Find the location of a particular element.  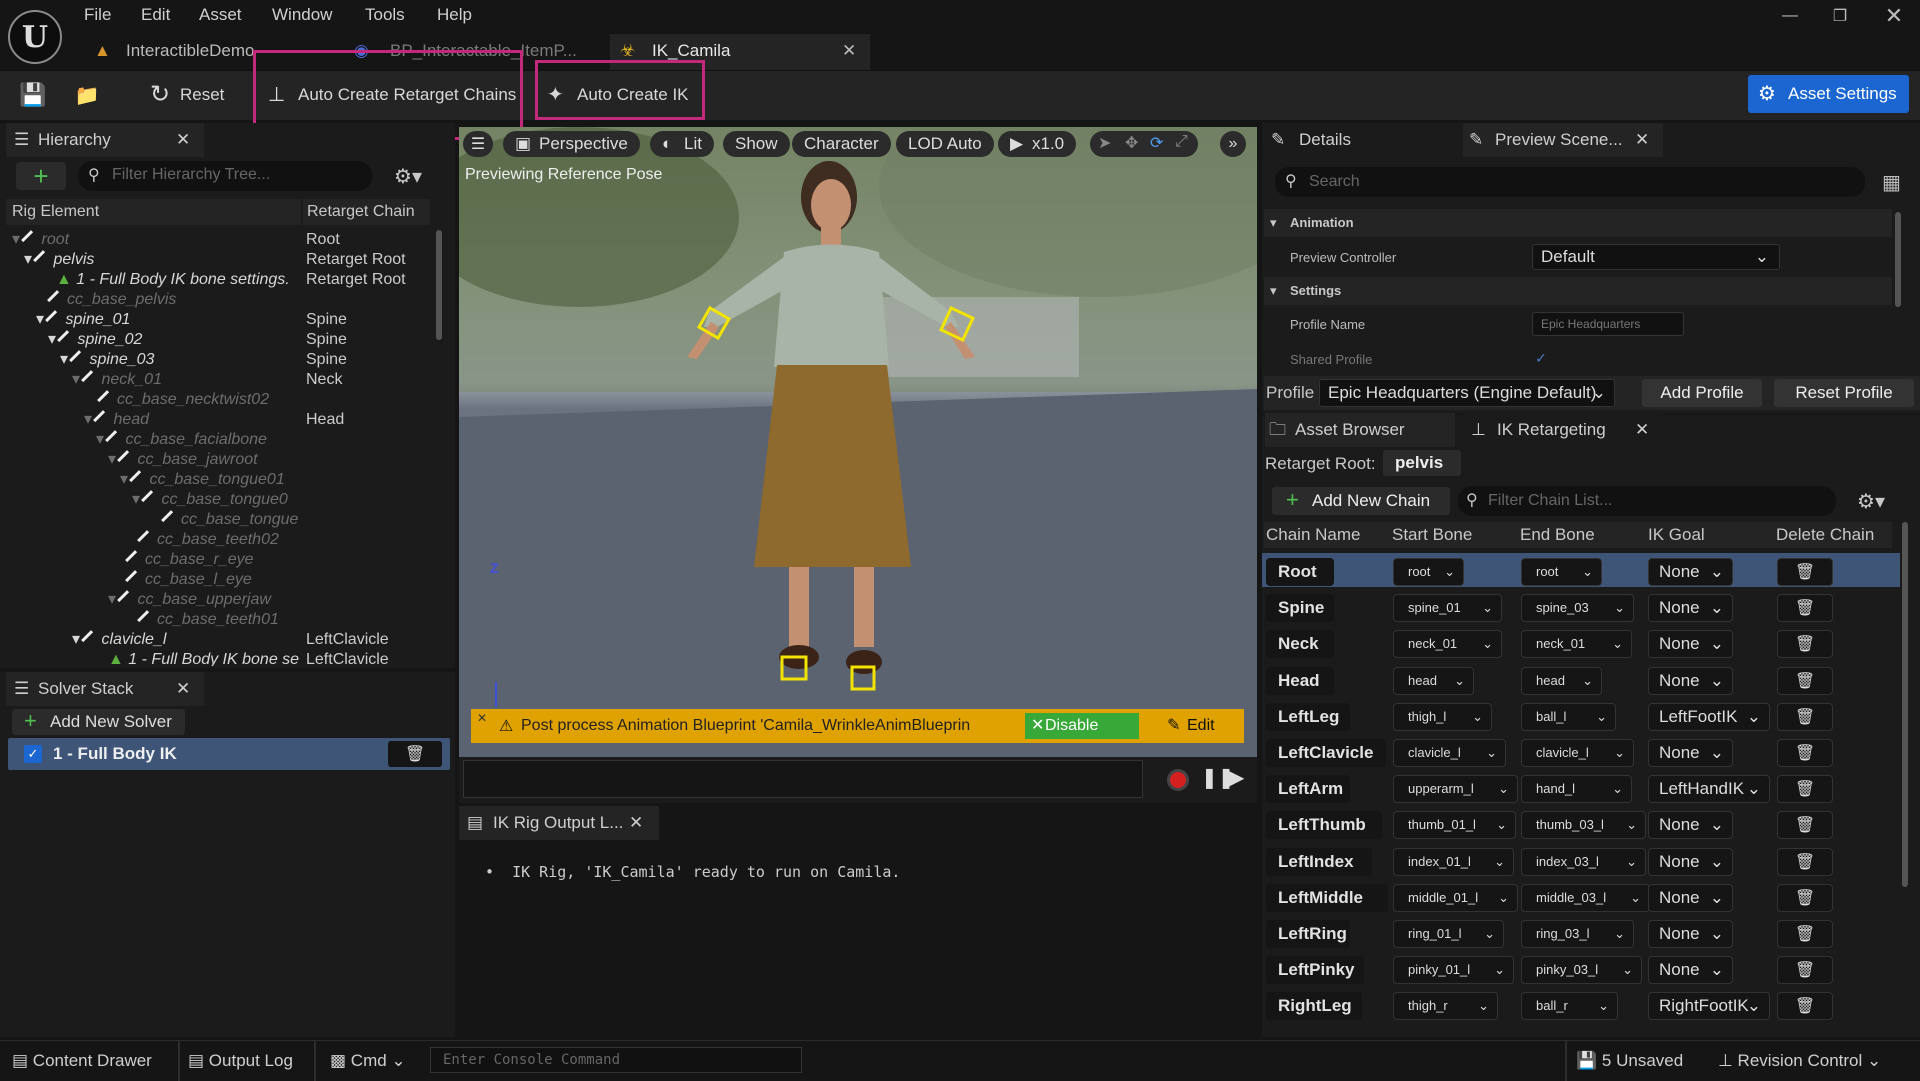

end-bone-dropdown: index_03_l ⌄ is located at coordinates (1583, 861).